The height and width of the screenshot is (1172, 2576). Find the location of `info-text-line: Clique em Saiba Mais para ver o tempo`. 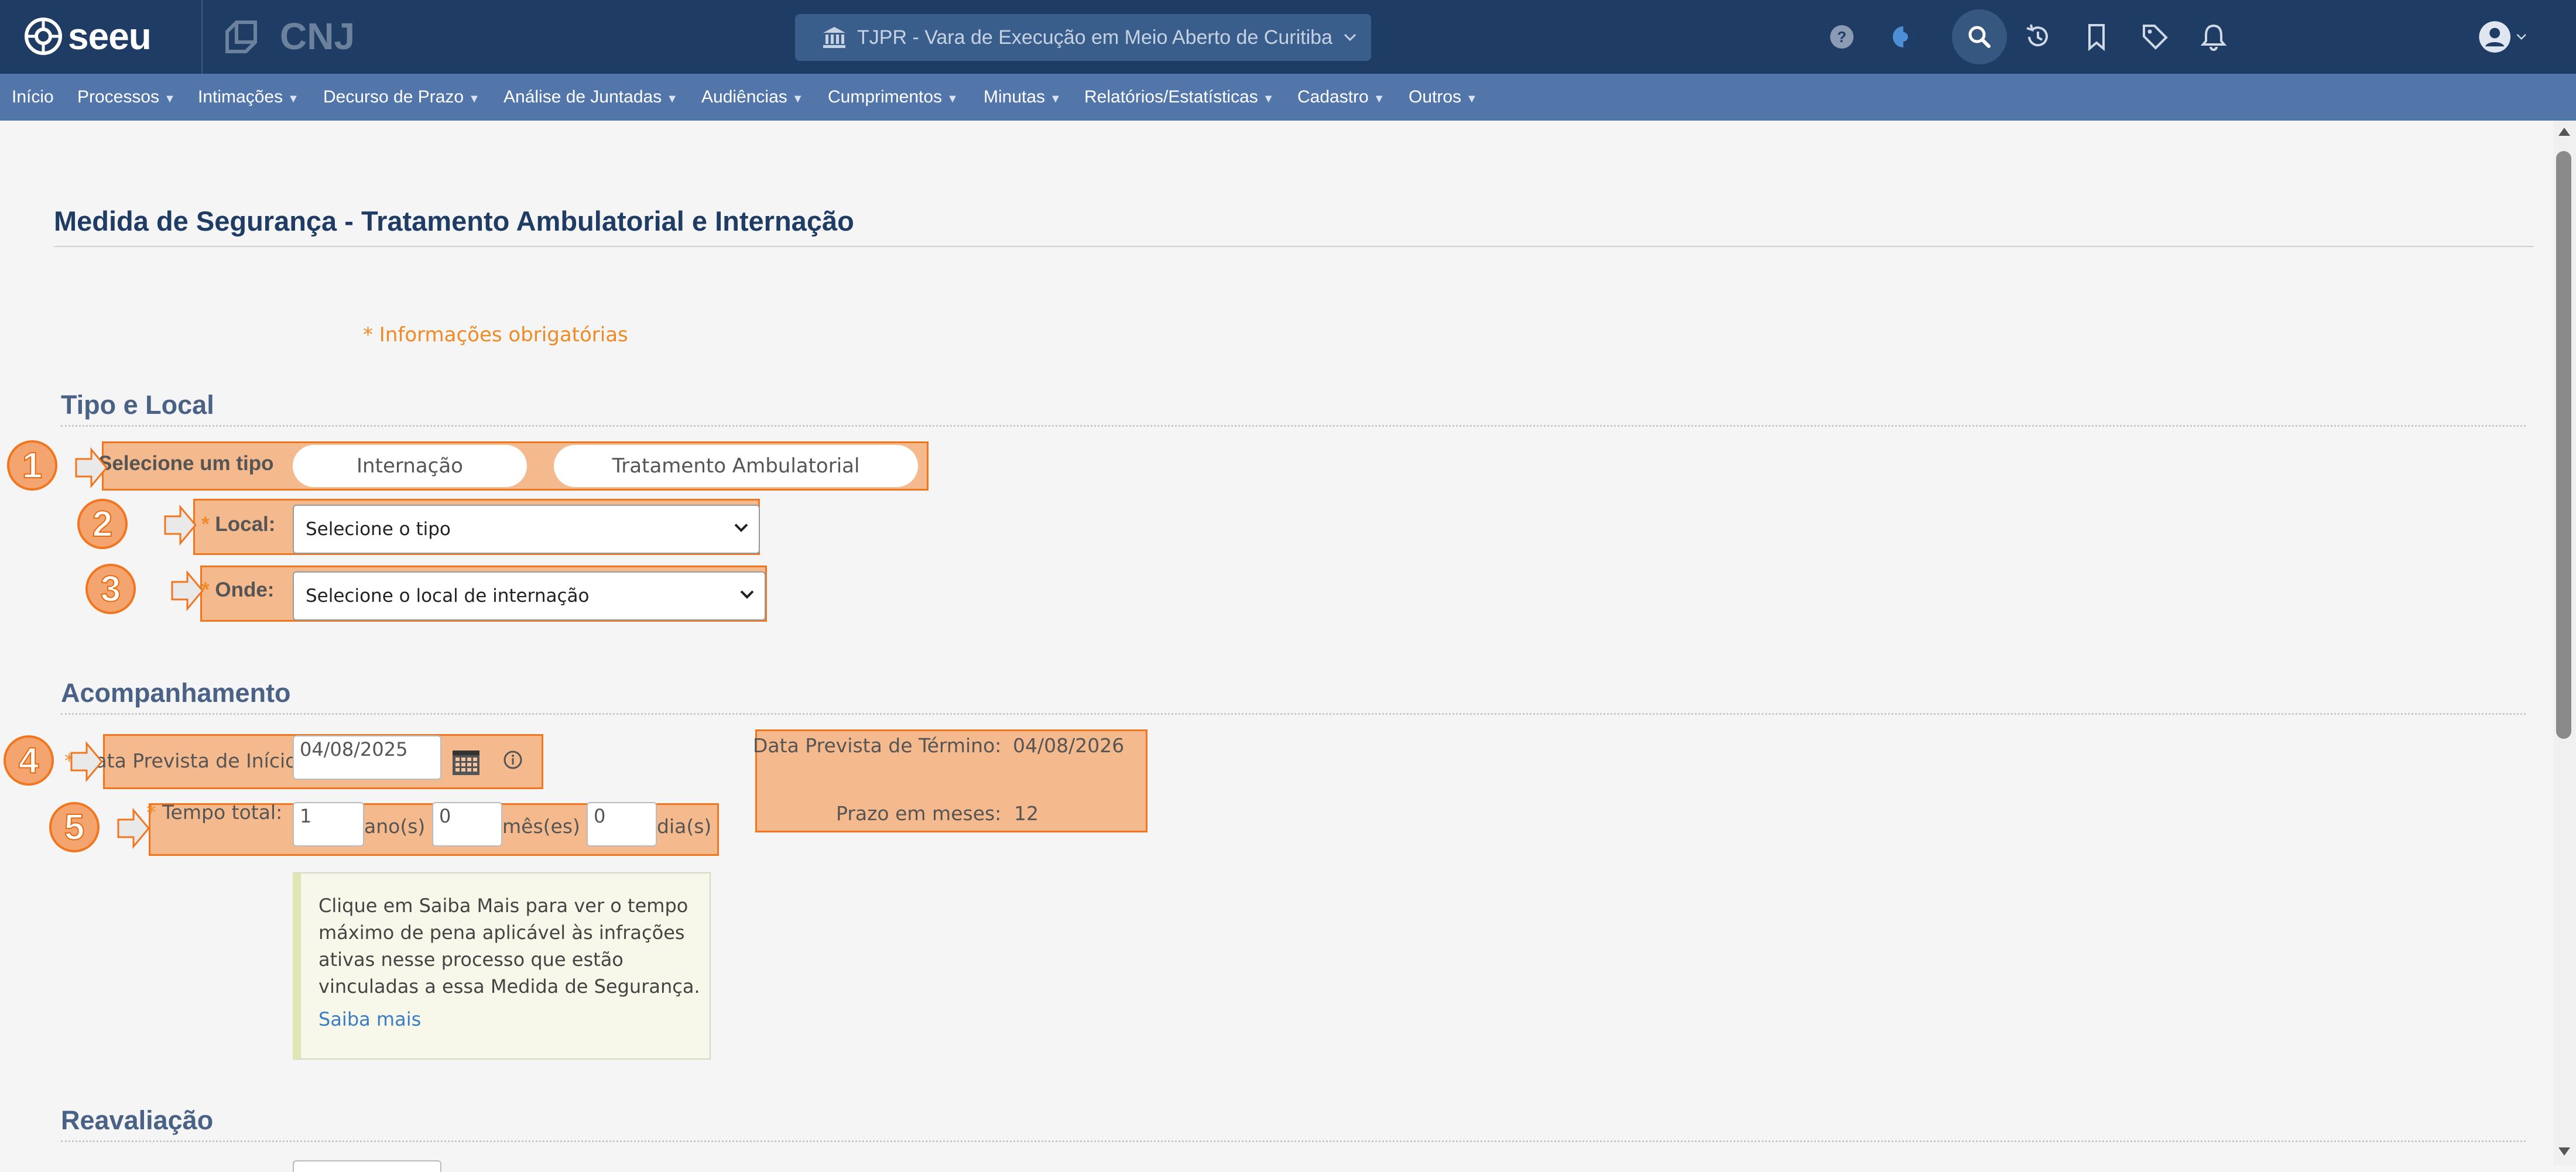

info-text-line: Clique em Saiba Mais para ver o tempo is located at coordinates (503, 906).